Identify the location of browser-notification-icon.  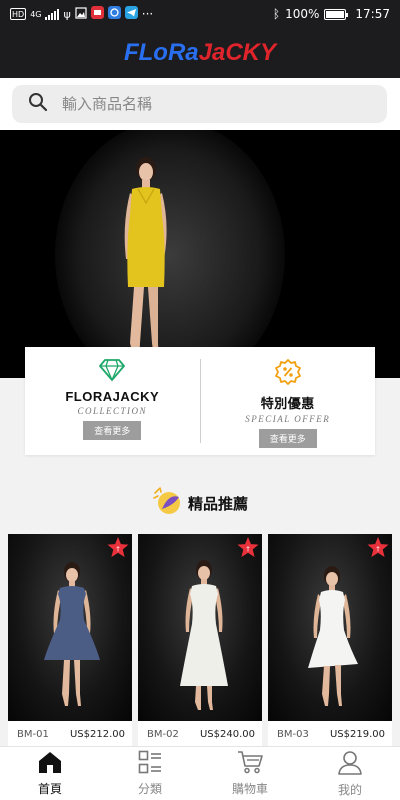
(114, 14).